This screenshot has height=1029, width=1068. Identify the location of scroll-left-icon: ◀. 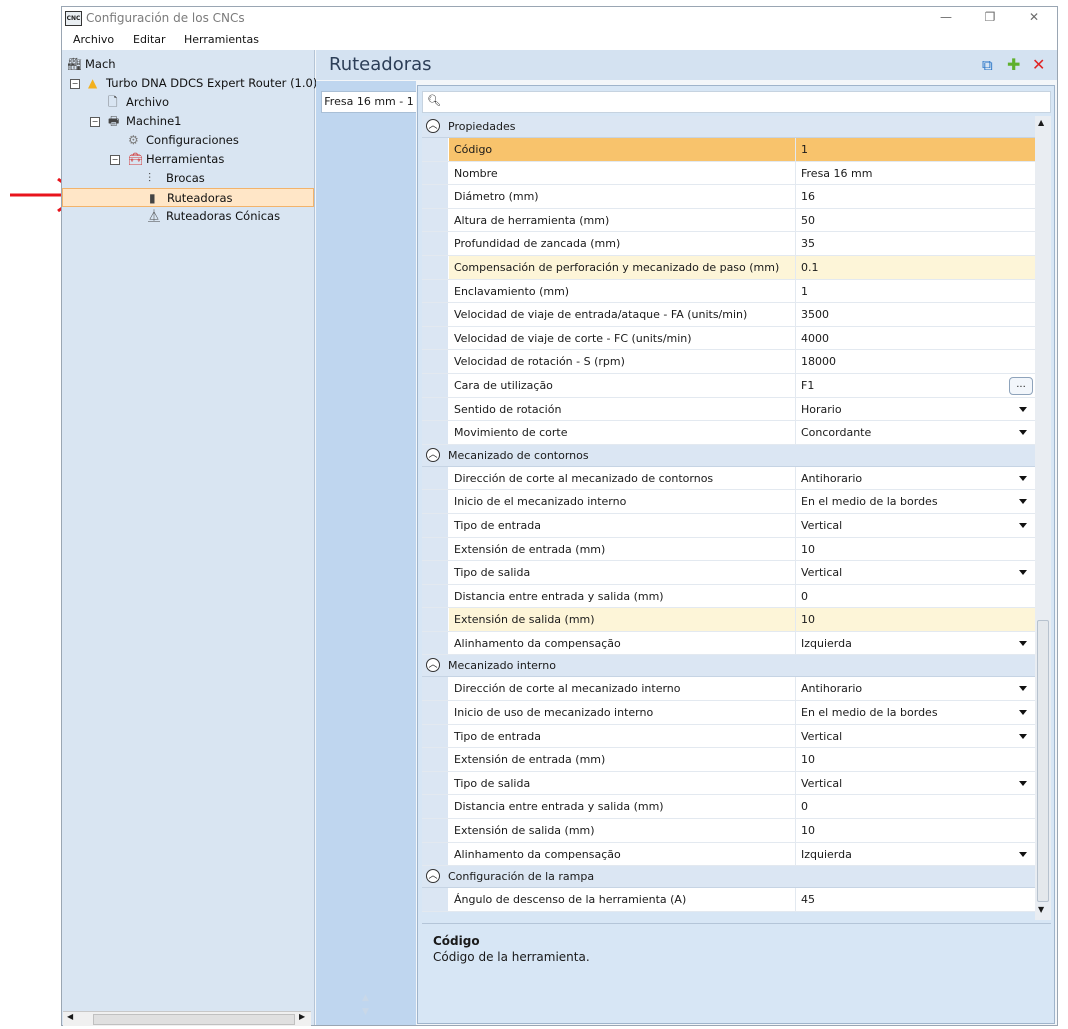
(70, 1016).